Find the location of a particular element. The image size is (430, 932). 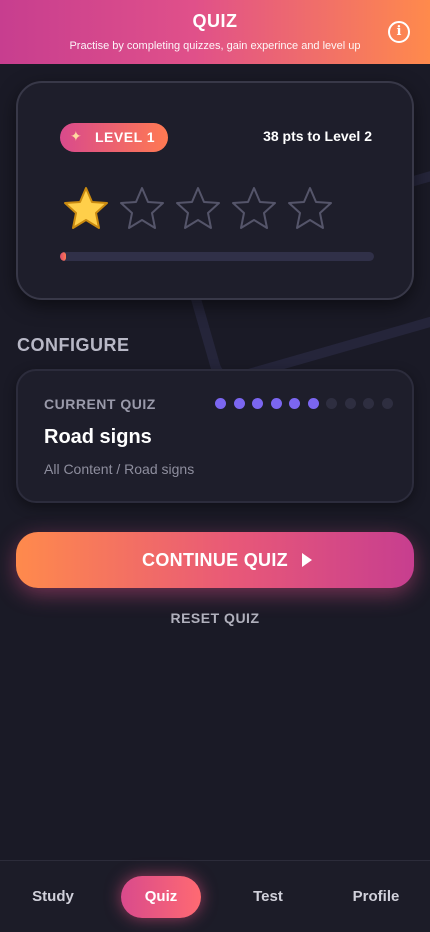

level-progress-bar is located at coordinates (217, 256).